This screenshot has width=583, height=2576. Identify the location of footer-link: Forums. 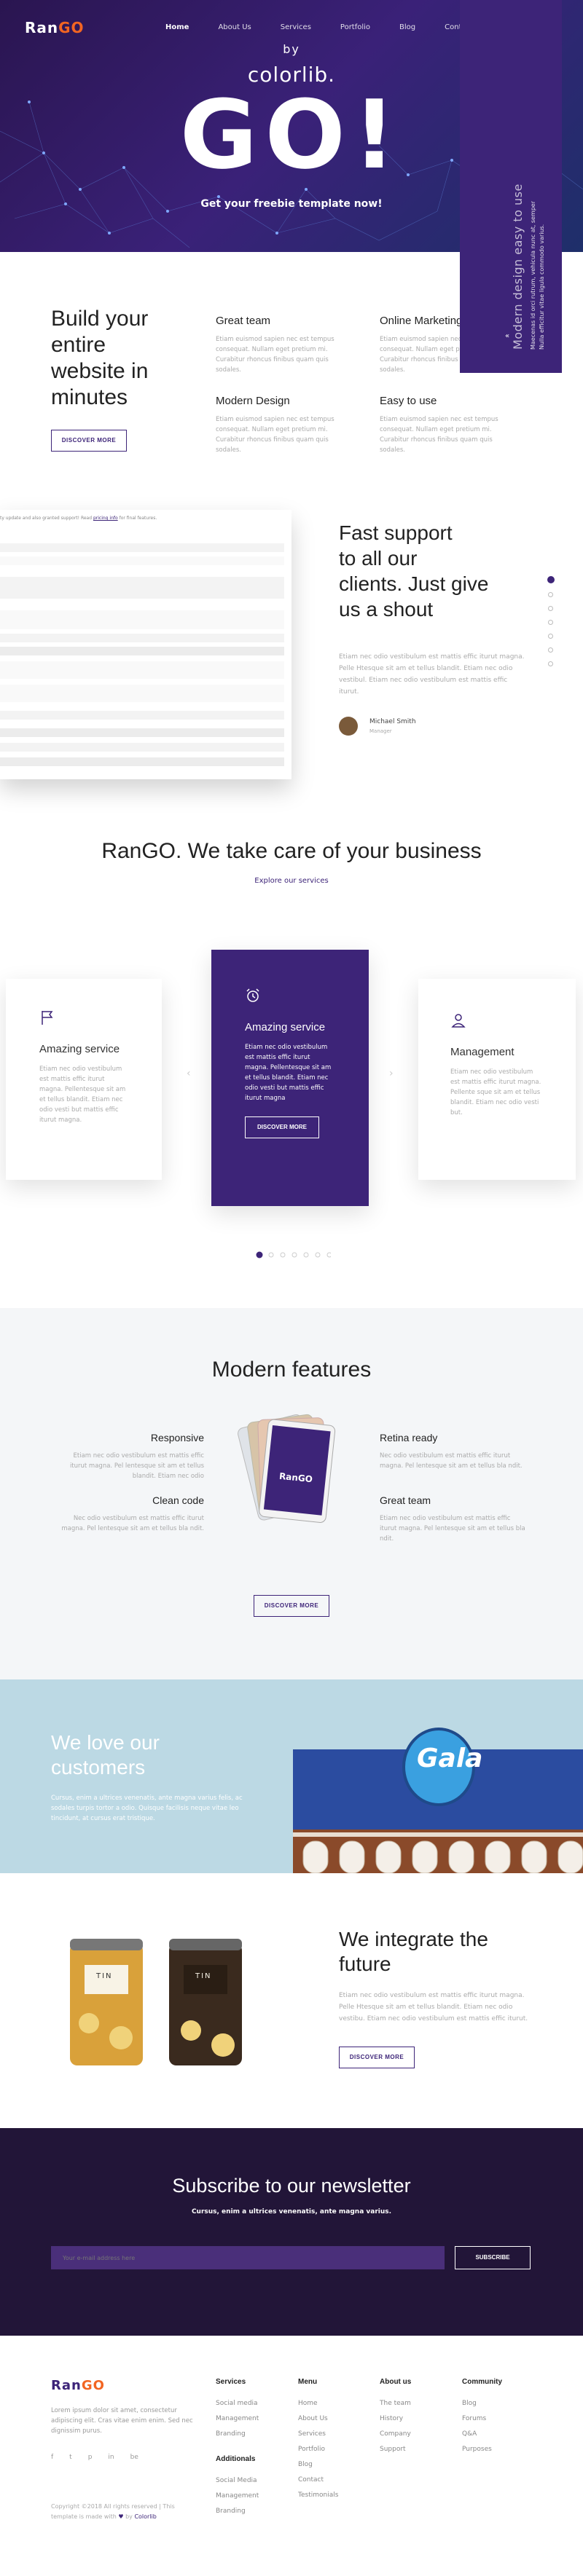
(482, 2419).